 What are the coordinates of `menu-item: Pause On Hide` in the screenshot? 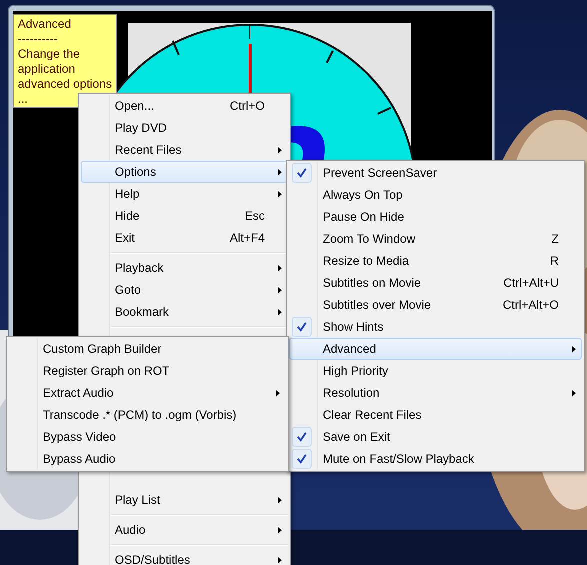 It's located at (435, 217).